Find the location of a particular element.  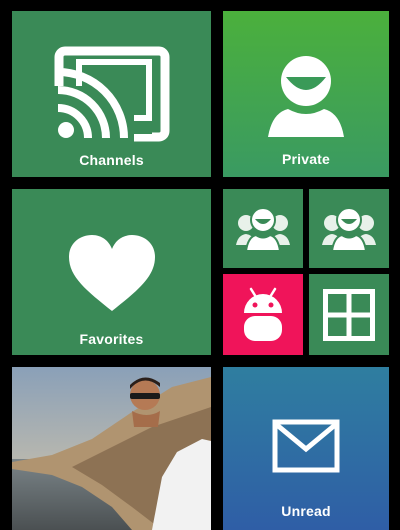

heart-icon is located at coordinates (112, 273).